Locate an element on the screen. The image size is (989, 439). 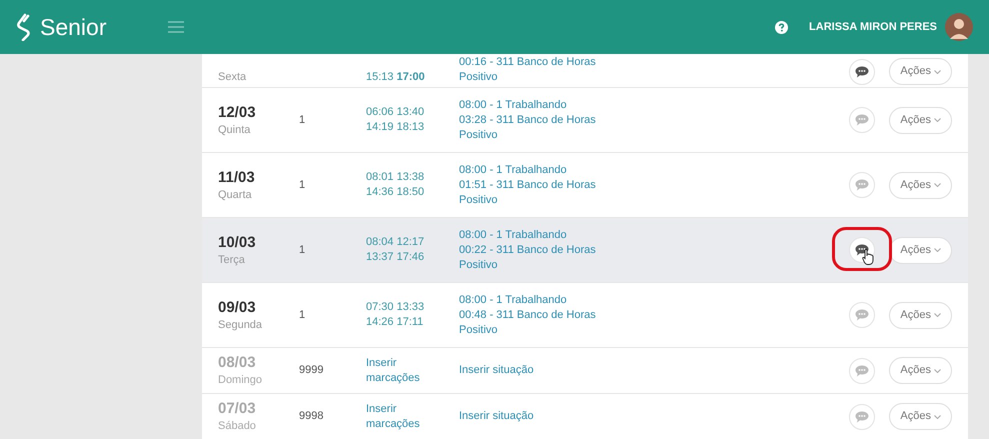
weekday: Domingo is located at coordinates (241, 380).